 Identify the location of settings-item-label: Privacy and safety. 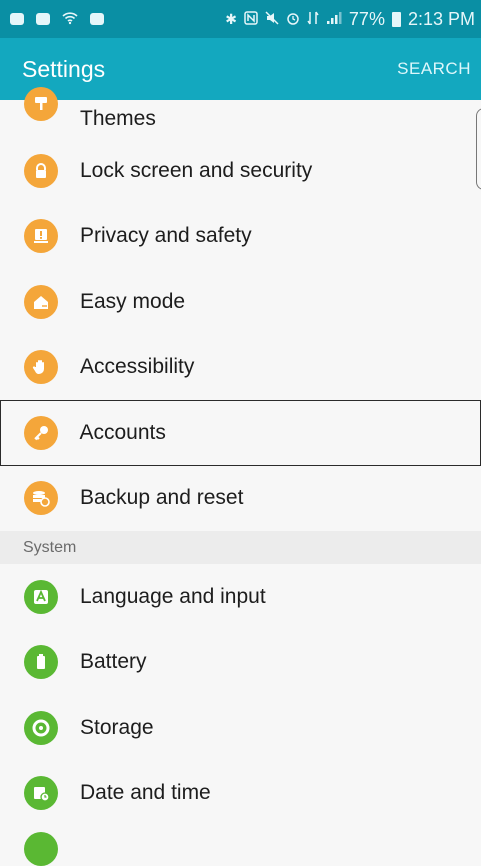
(166, 236).